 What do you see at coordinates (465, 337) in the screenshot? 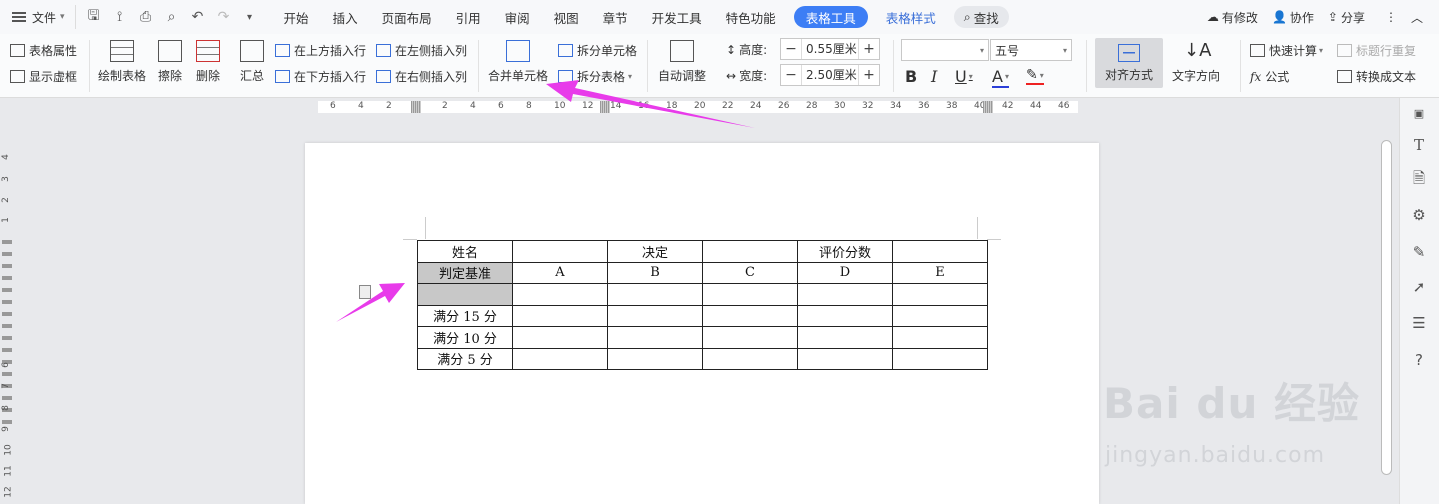
I see `table-cell: 满分 10 分` at bounding box center [465, 337].